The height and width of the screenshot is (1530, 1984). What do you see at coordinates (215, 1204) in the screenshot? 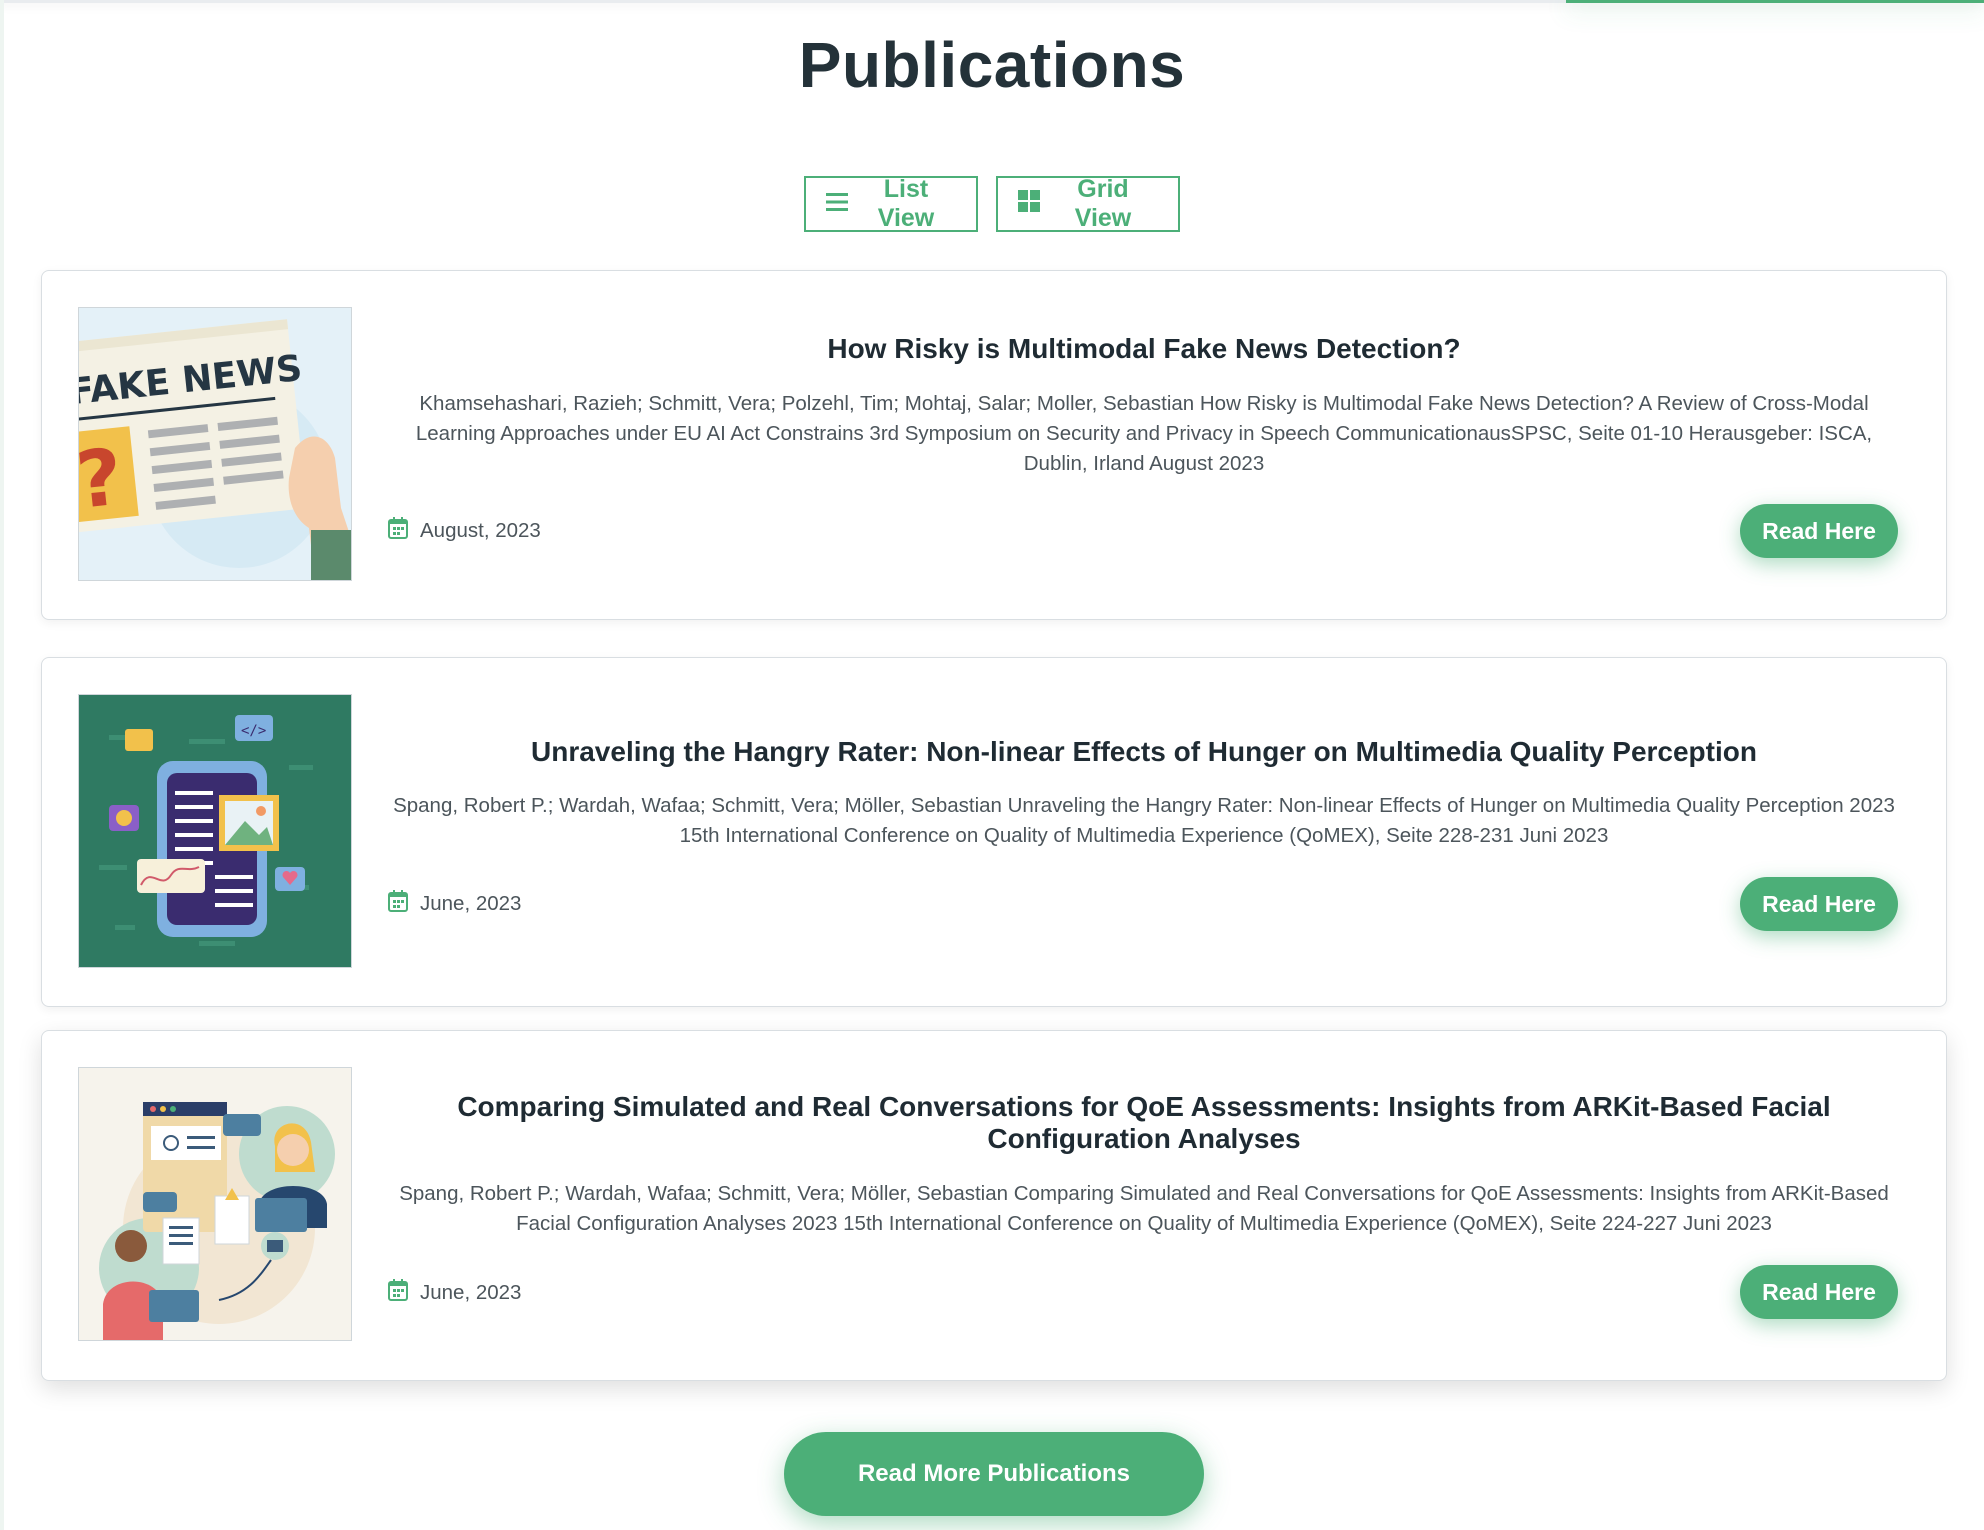
I see `conversation-thumbnail` at bounding box center [215, 1204].